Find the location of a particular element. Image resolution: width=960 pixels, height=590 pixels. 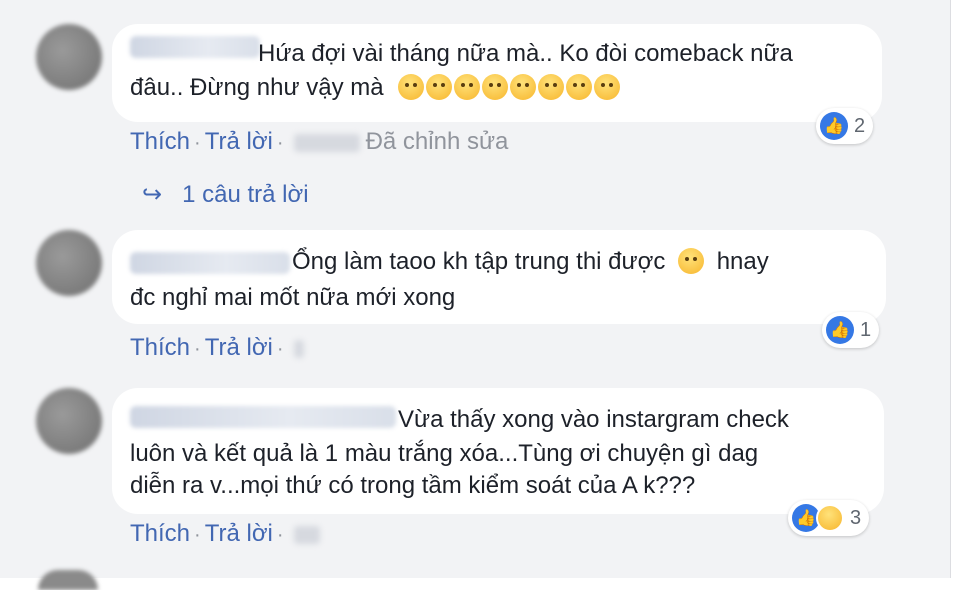

reaction-count: 2 is located at coordinates (860, 125).